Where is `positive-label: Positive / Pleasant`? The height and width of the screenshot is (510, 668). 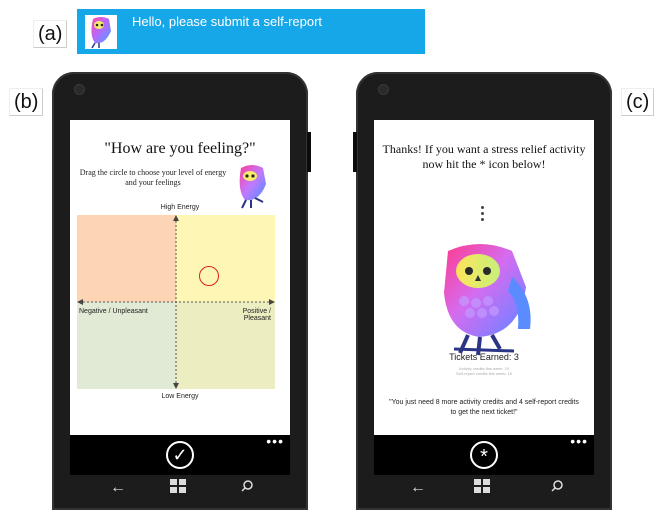
positive-label: Positive / Pleasant is located at coordinates (256, 315).